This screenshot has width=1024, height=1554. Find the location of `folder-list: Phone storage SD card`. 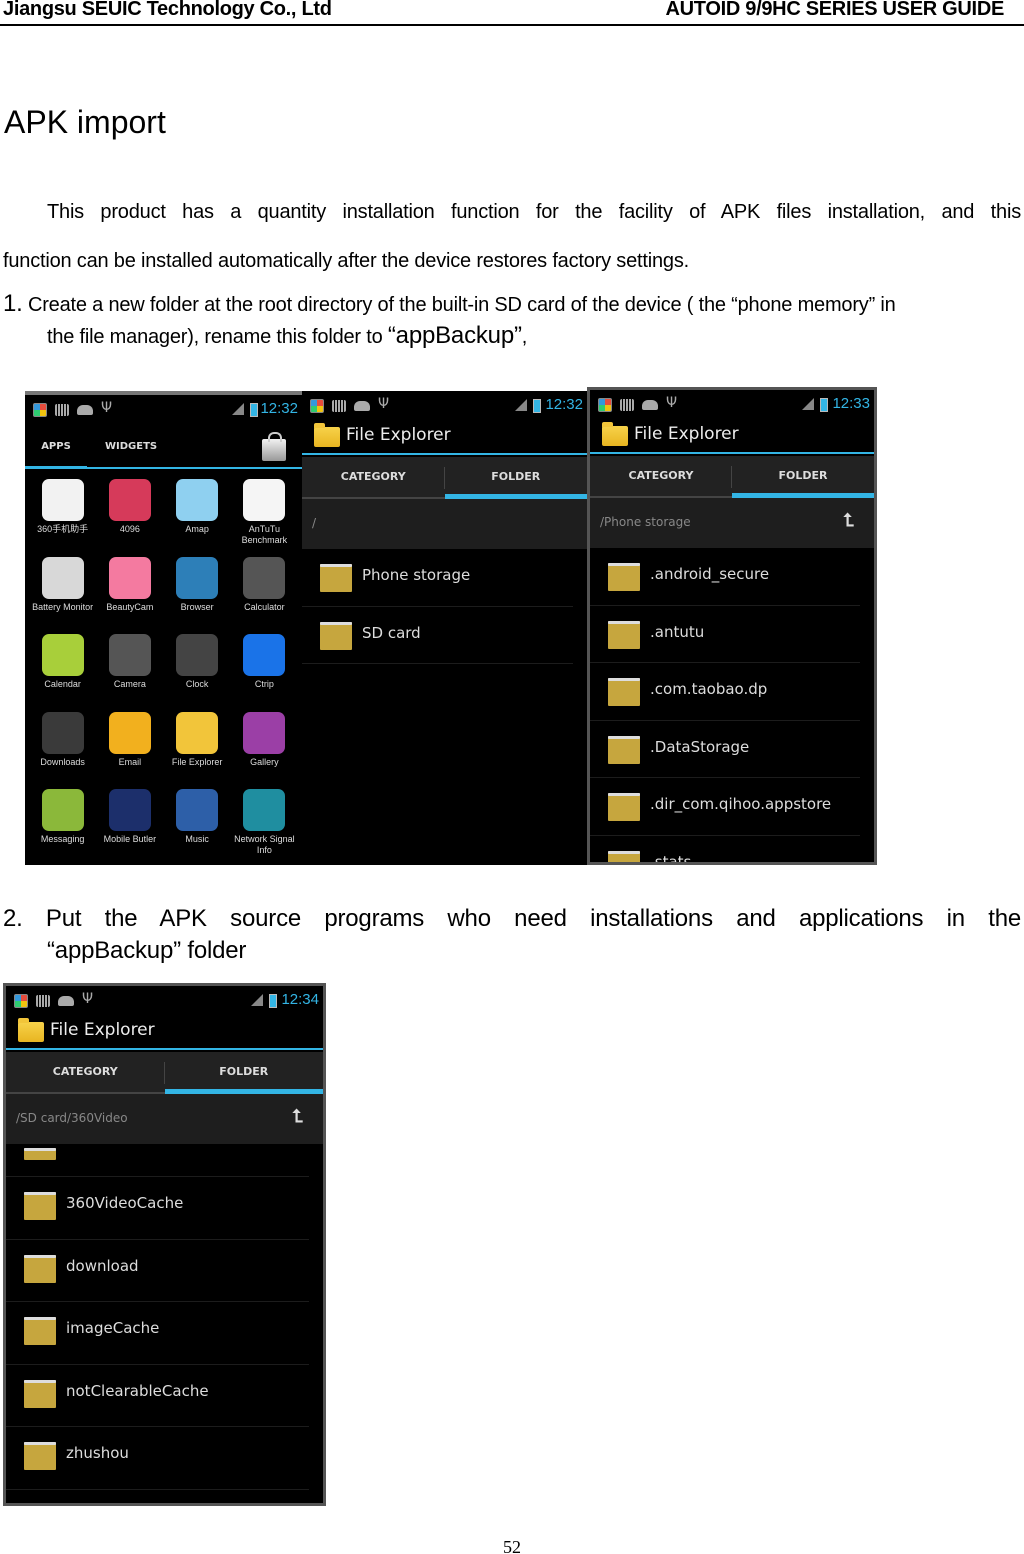

folder-list: Phone storage SD card is located at coordinates (444, 606).